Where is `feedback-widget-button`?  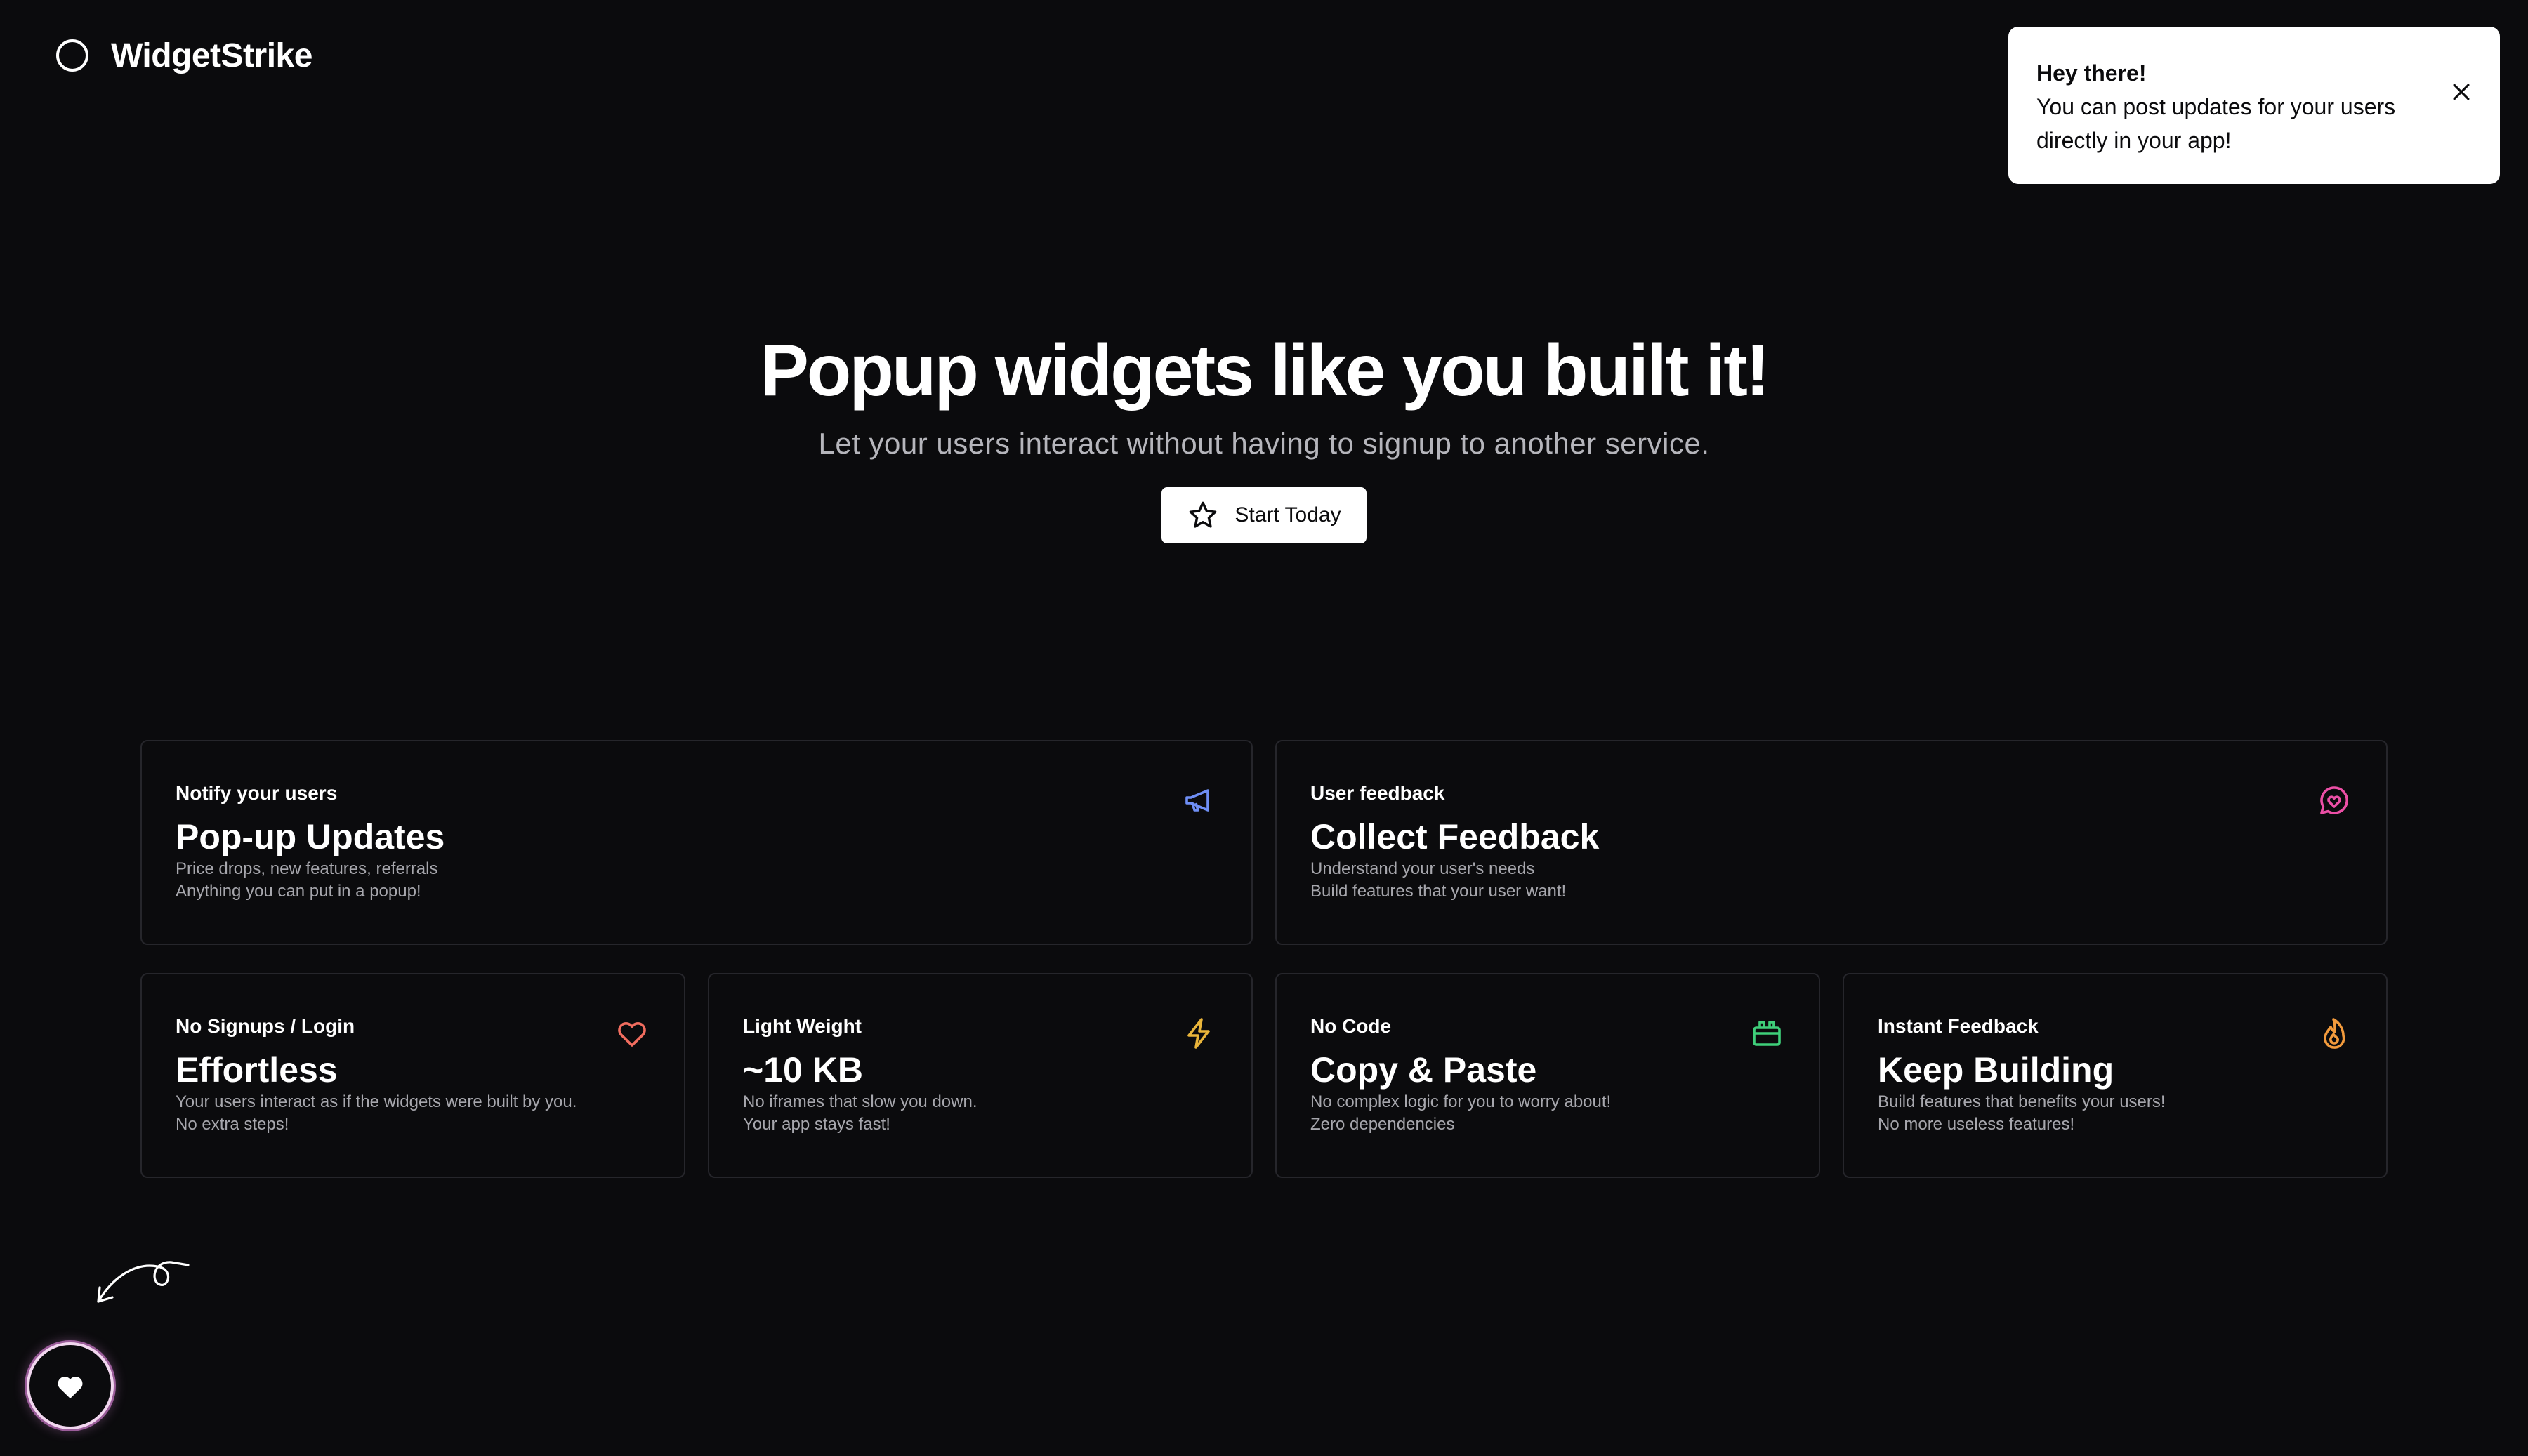 feedback-widget-button is located at coordinates (70, 1385).